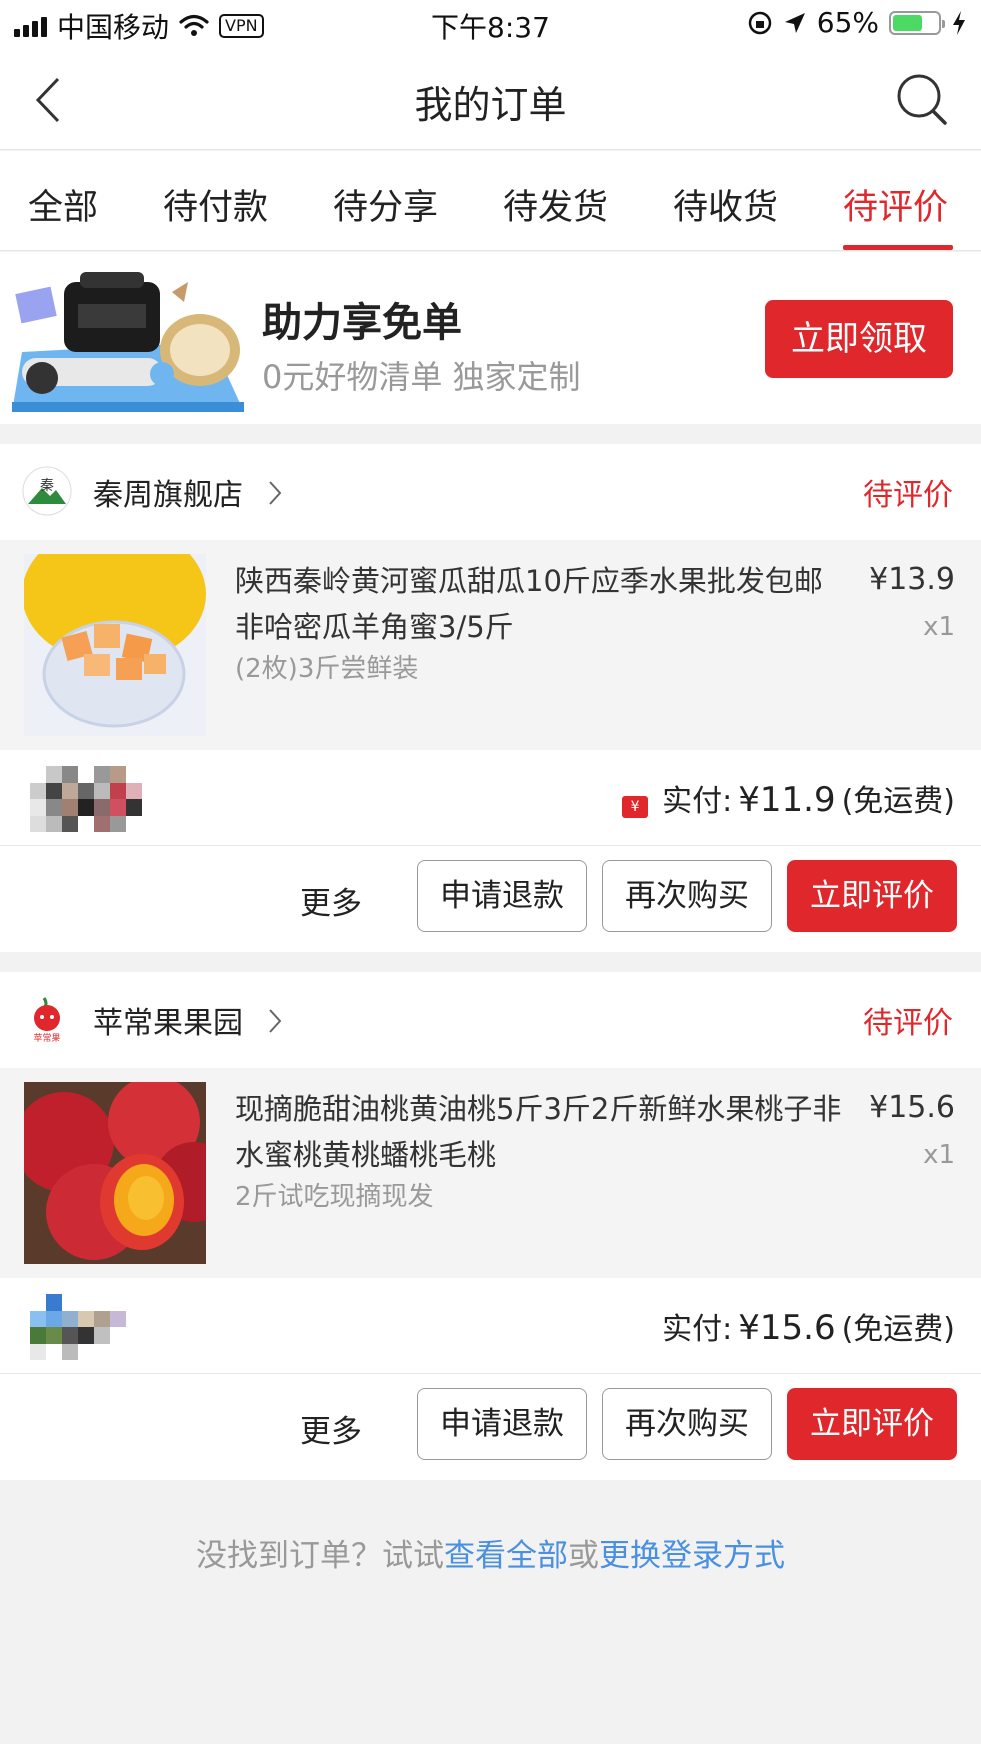 This screenshot has width=981, height=1744. What do you see at coordinates (794, 22) in the screenshot?
I see `location-icon` at bounding box center [794, 22].